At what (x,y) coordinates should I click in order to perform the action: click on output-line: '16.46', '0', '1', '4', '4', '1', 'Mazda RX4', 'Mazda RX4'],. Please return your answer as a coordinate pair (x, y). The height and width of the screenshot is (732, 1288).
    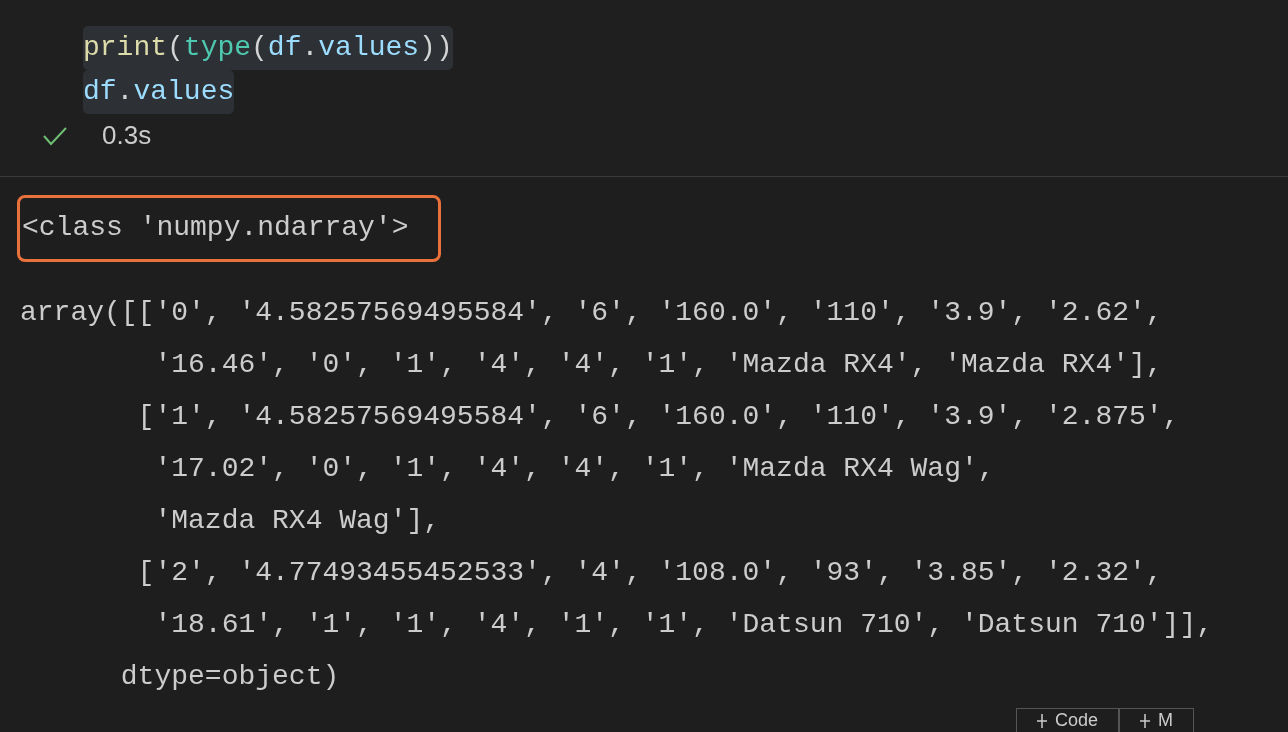
    Looking at the image, I should click on (658, 365).